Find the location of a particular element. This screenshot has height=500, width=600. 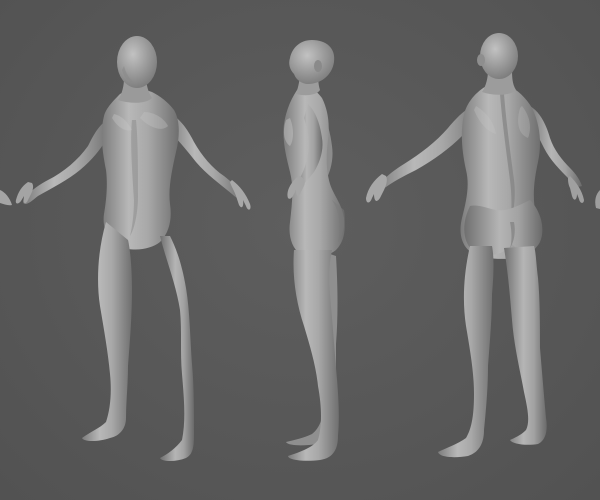

figure-1-head is located at coordinates (137, 62).